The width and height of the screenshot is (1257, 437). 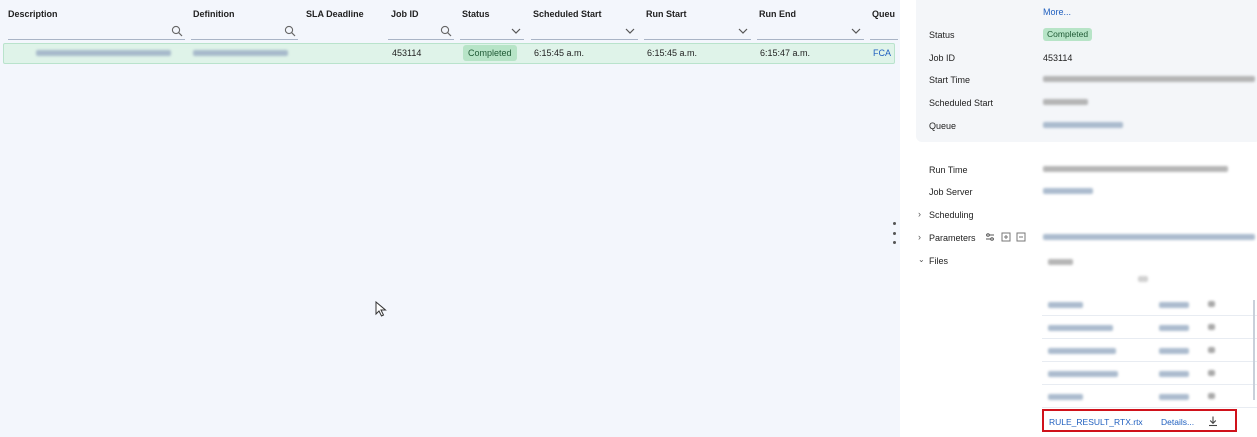 What do you see at coordinates (1213, 421) in the screenshot?
I see `download-icon` at bounding box center [1213, 421].